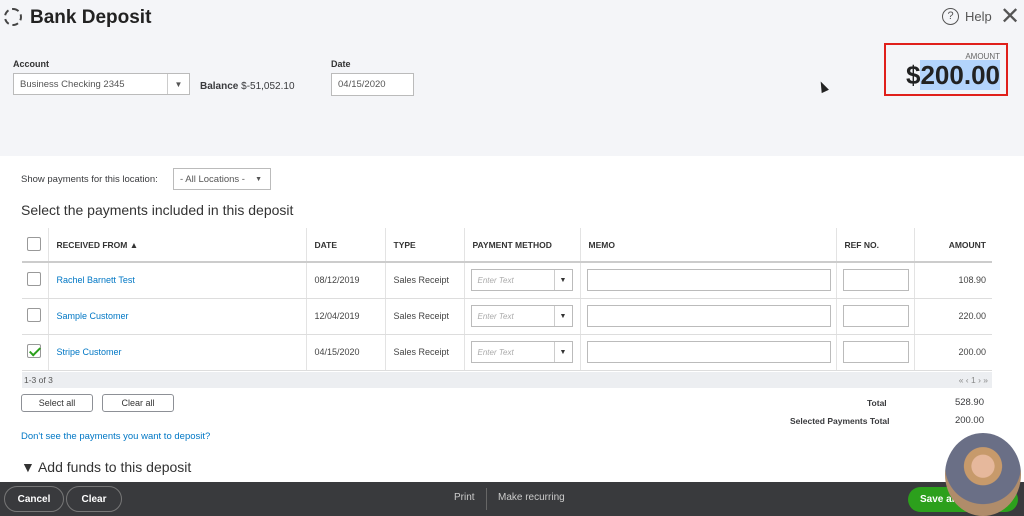 The image size is (1024, 516). Describe the element at coordinates (57, 403) in the screenshot. I see `select-all-button: Select all` at that location.